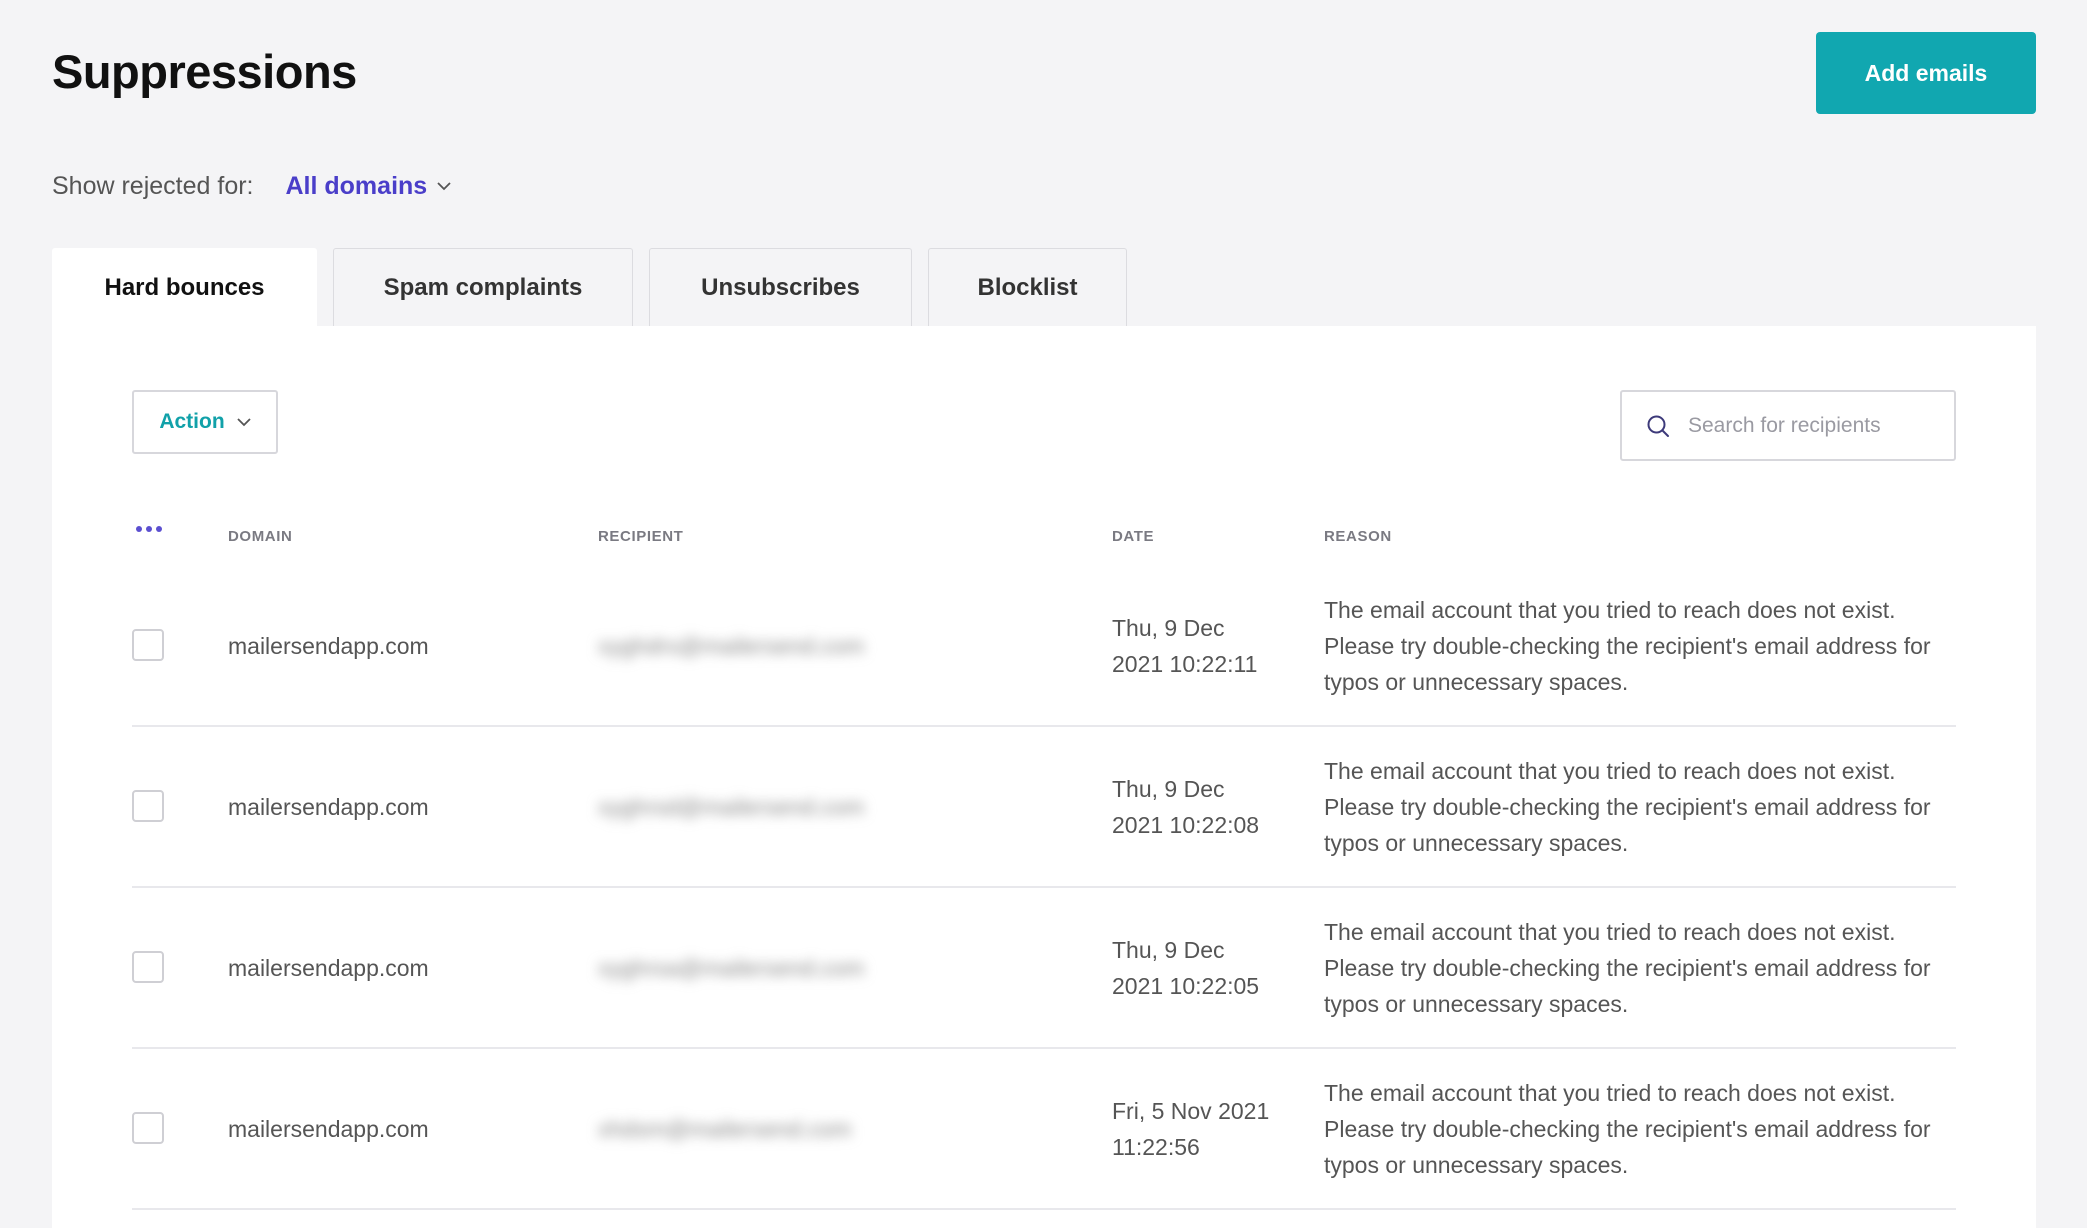 The height and width of the screenshot is (1228, 2087). I want to click on search-field, so click(1788, 425).